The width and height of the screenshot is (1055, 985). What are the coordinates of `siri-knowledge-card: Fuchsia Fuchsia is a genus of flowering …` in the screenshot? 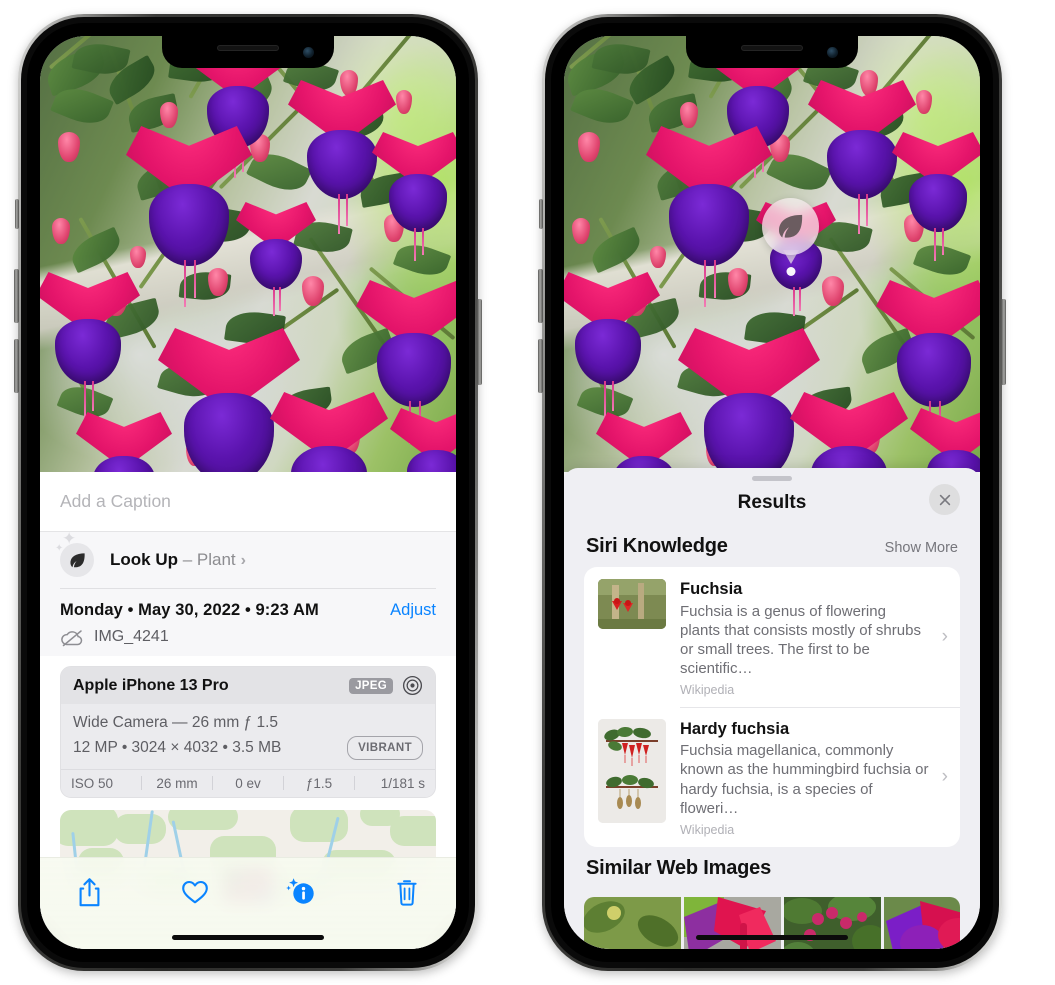 It's located at (772, 707).